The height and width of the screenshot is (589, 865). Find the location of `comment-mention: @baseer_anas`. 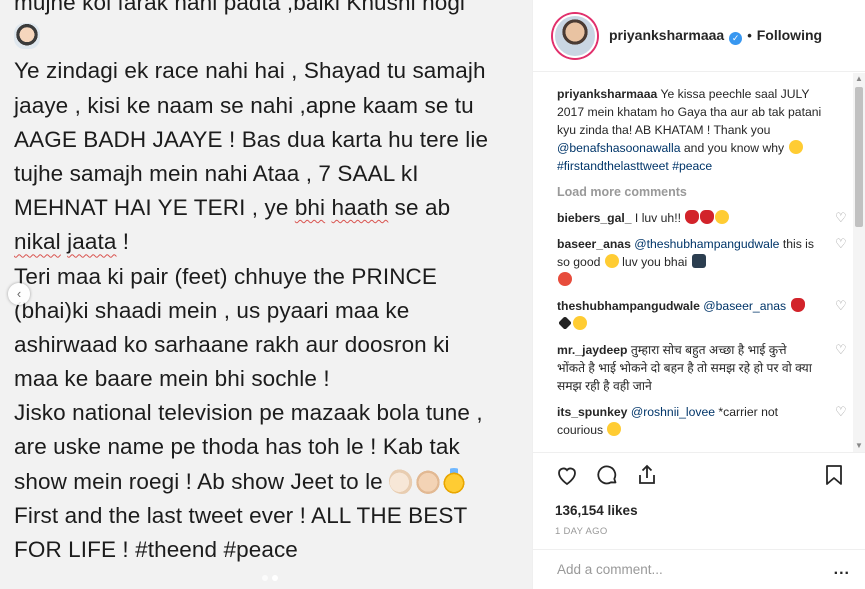

comment-mention: @baseer_anas is located at coordinates (744, 306).